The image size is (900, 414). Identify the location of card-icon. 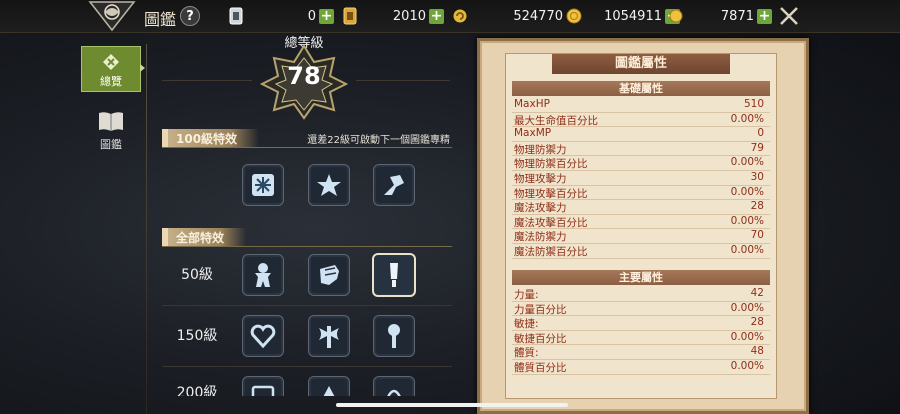
(236, 16).